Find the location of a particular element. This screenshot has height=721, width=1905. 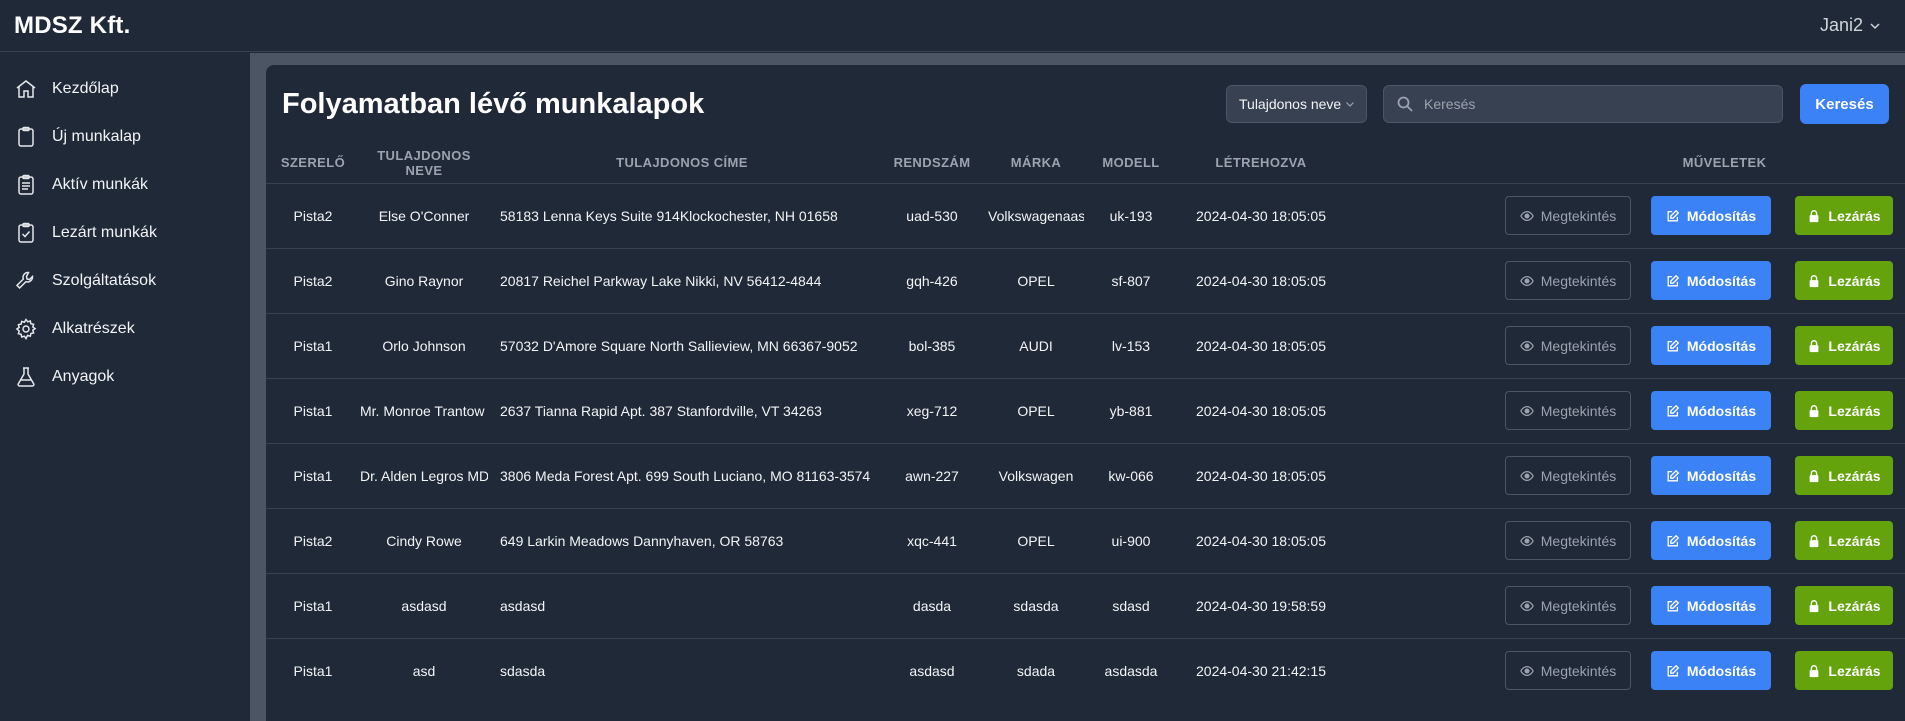

sidebar-item-parts: Alkatrészek is located at coordinates (125, 329).